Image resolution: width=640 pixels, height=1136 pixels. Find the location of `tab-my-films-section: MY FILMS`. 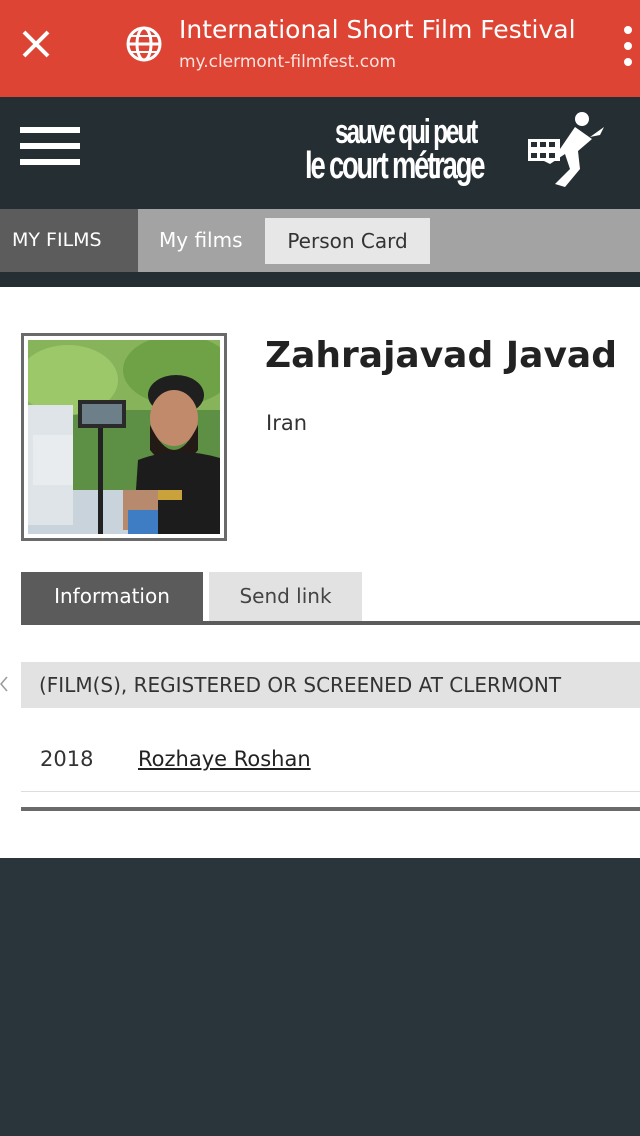

tab-my-films-section: MY FILMS is located at coordinates (69, 240).